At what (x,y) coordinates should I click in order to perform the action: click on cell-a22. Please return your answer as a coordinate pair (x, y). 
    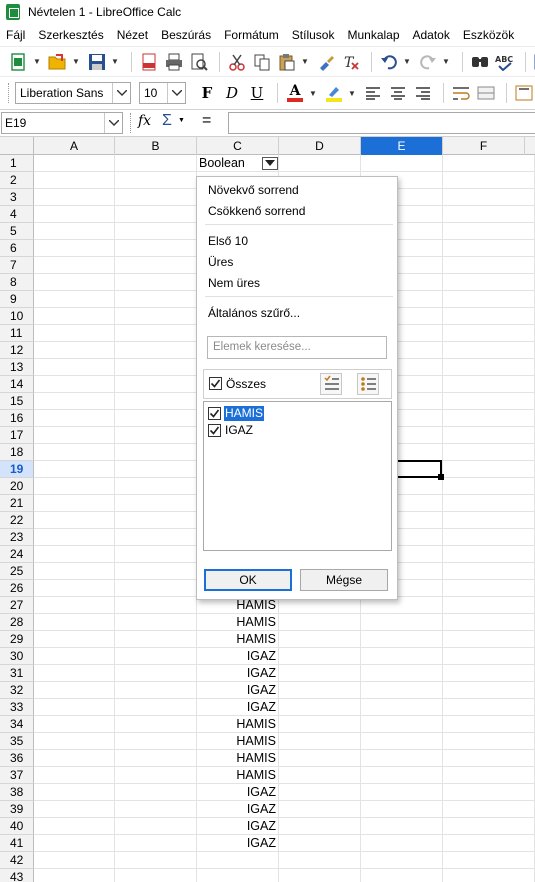
    Looking at the image, I should click on (74, 520).